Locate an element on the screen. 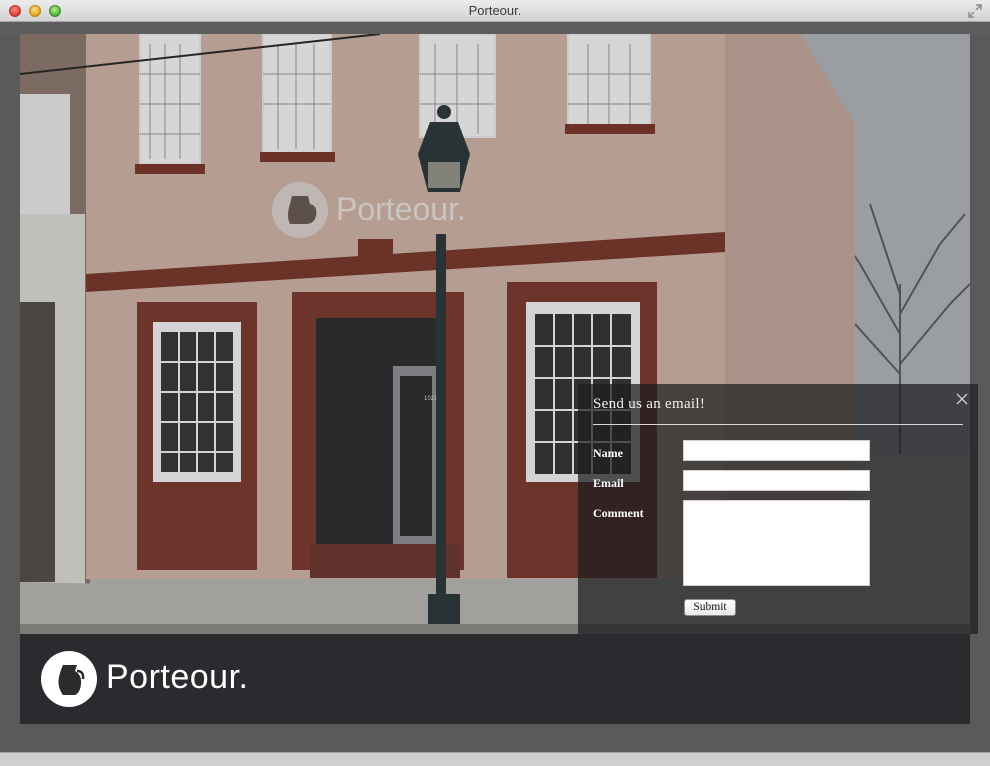 The image size is (990, 766). pitcher-icon is located at coordinates (69, 679).